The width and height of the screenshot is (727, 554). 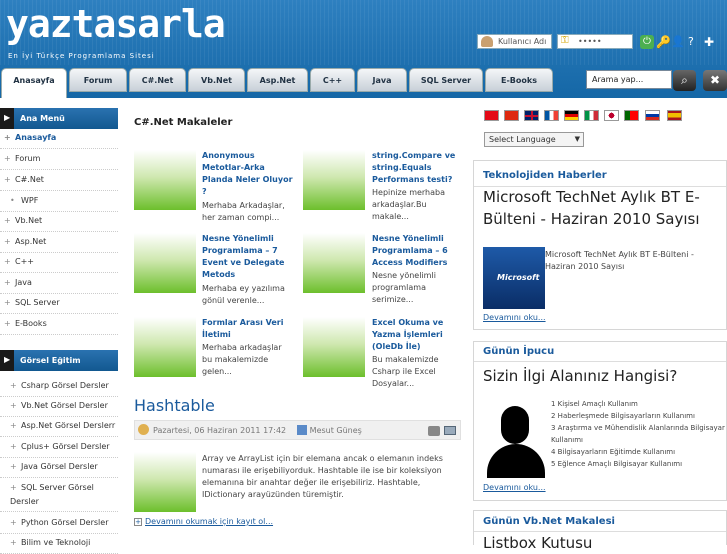 I want to click on arrow-right-icon: ▶, so click(x=7, y=118).